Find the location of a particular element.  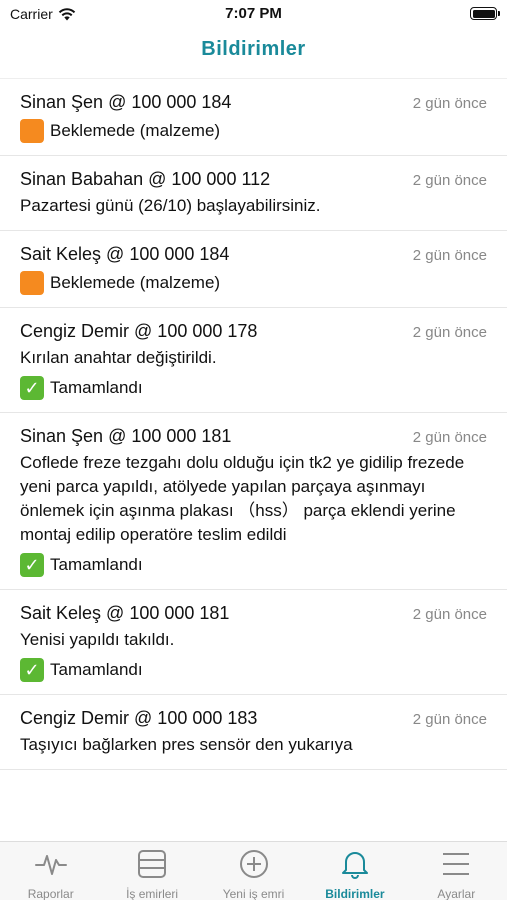

tab-menu: Ayarlar is located at coordinates (456, 871).